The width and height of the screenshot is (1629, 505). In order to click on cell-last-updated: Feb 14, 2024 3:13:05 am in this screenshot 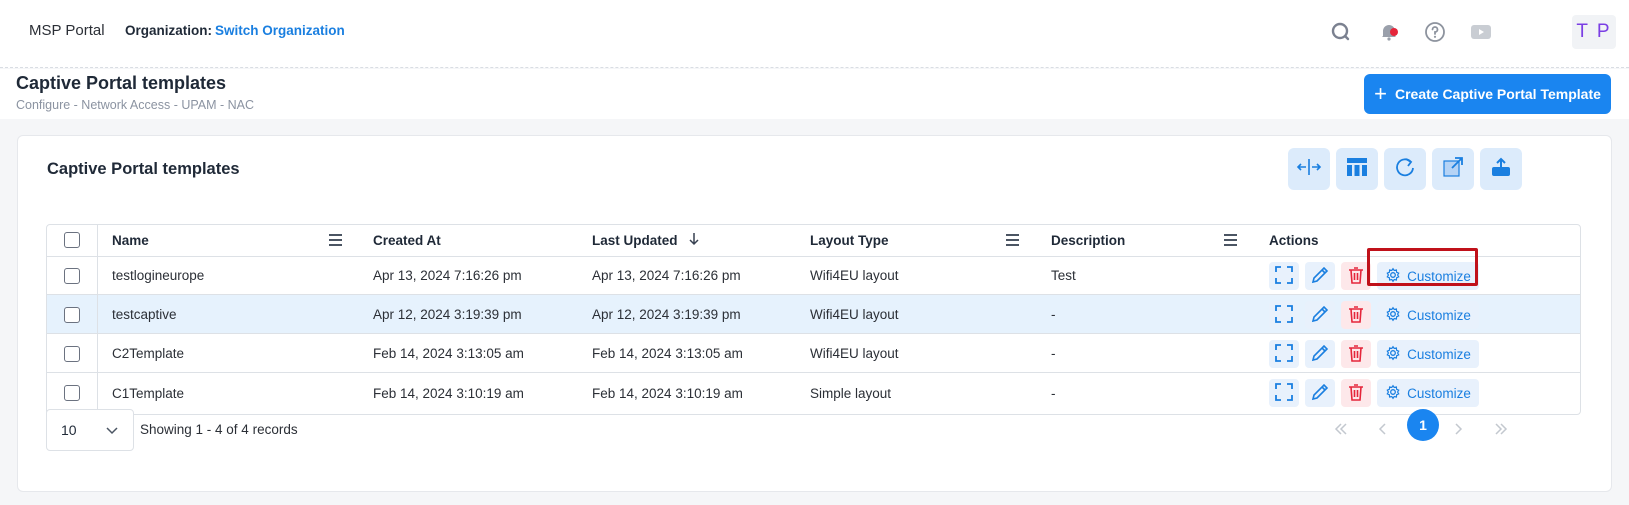, I will do `click(667, 353)`.